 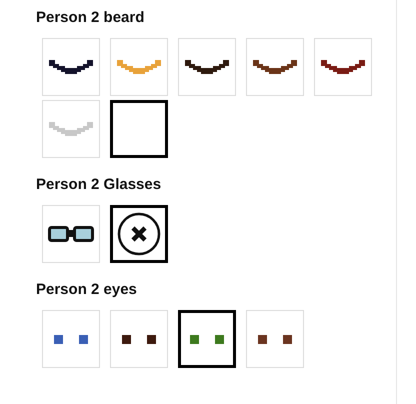 I want to click on section-title: Person 2 Glasses, so click(x=99, y=185).